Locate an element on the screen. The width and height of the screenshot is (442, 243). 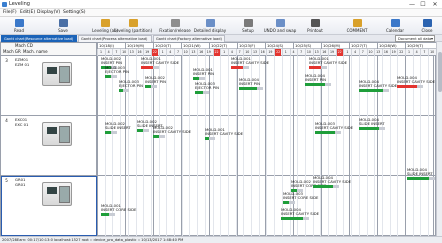
fixation-icon is located at coordinates (175, 23).